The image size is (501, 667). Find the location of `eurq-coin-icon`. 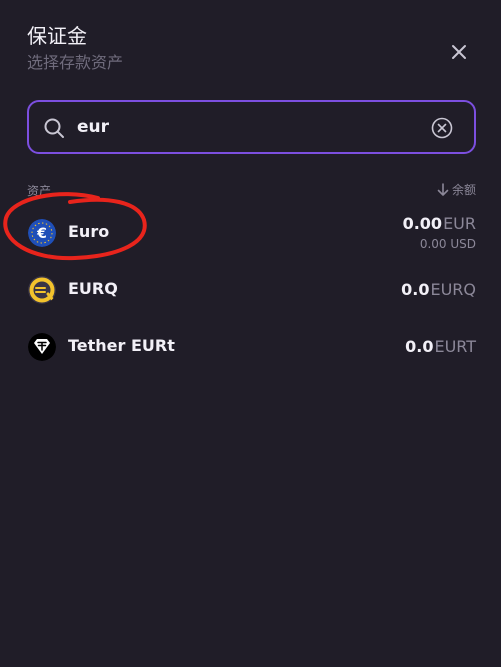

eurq-coin-icon is located at coordinates (42, 290).